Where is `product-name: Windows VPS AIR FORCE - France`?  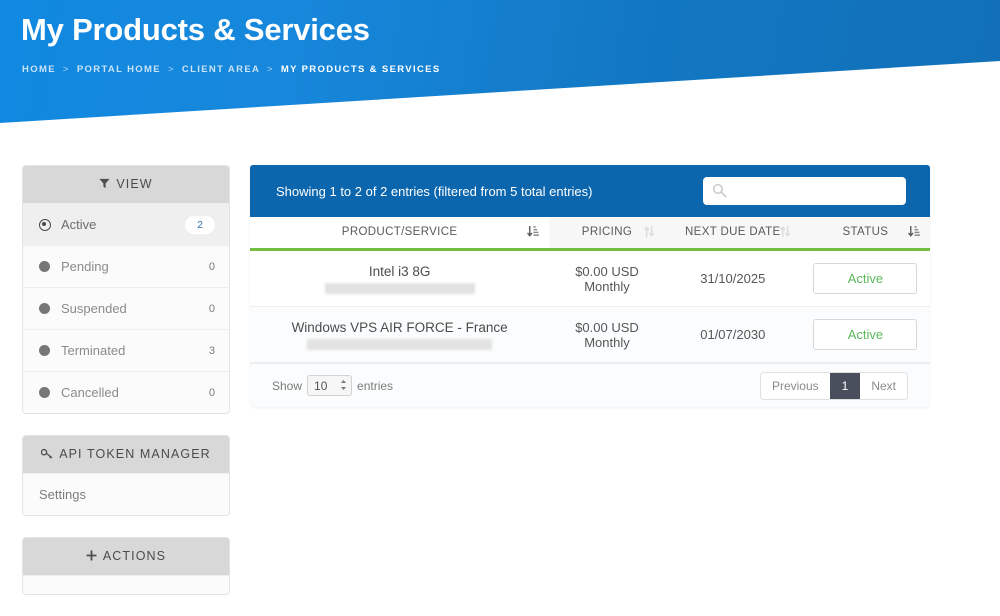
product-name: Windows VPS AIR FORCE - France is located at coordinates (399, 327).